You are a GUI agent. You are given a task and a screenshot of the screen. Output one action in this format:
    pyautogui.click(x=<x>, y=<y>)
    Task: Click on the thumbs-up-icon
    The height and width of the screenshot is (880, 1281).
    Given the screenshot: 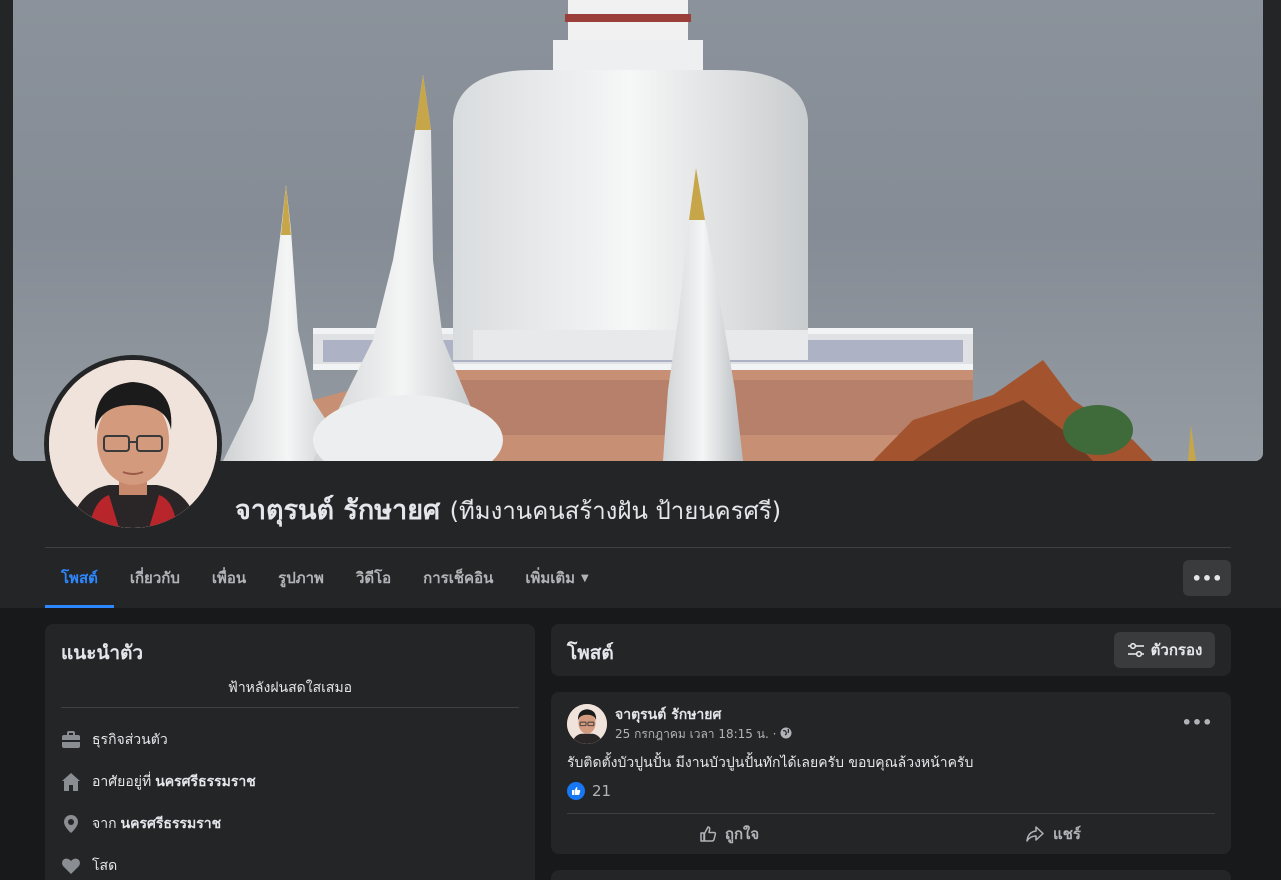 What is the action you would take?
    pyautogui.click(x=708, y=834)
    